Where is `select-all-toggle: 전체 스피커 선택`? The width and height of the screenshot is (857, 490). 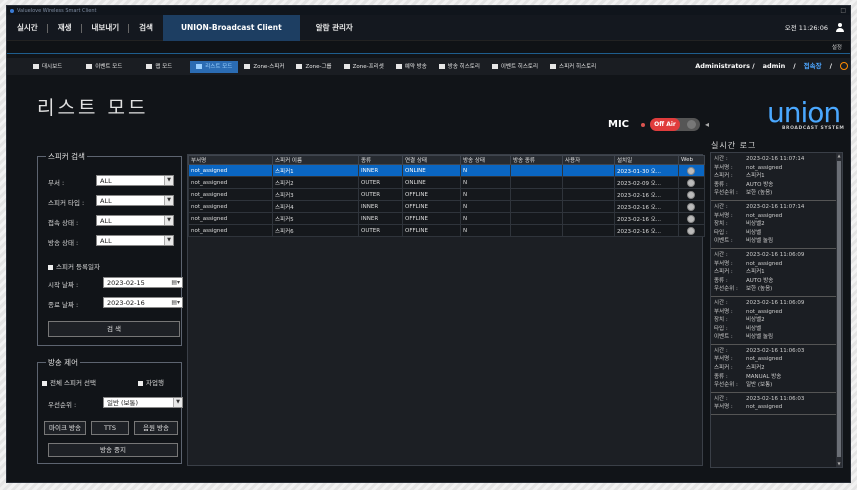 select-all-toggle: 전체 스피커 선택 is located at coordinates (69, 382).